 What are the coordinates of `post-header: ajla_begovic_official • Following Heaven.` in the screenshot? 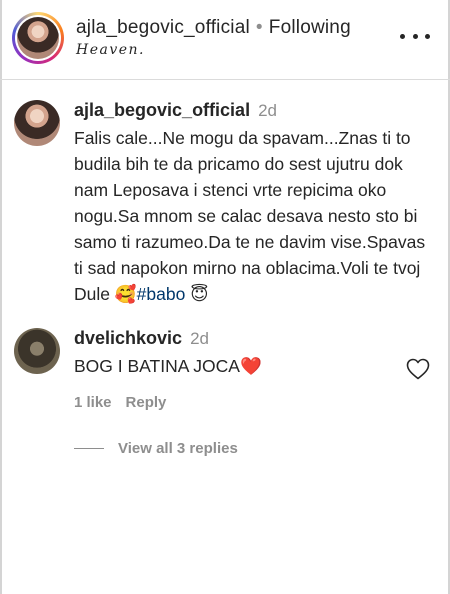 It's located at (225, 40).